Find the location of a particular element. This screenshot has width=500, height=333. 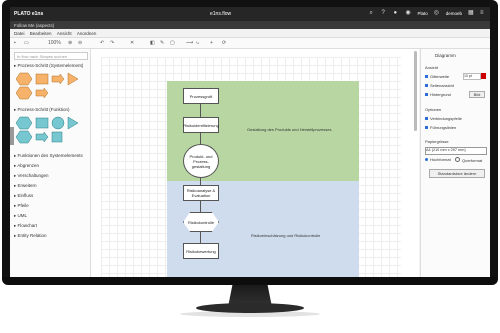

line-color-icon: ✎ is located at coordinates (162, 43).